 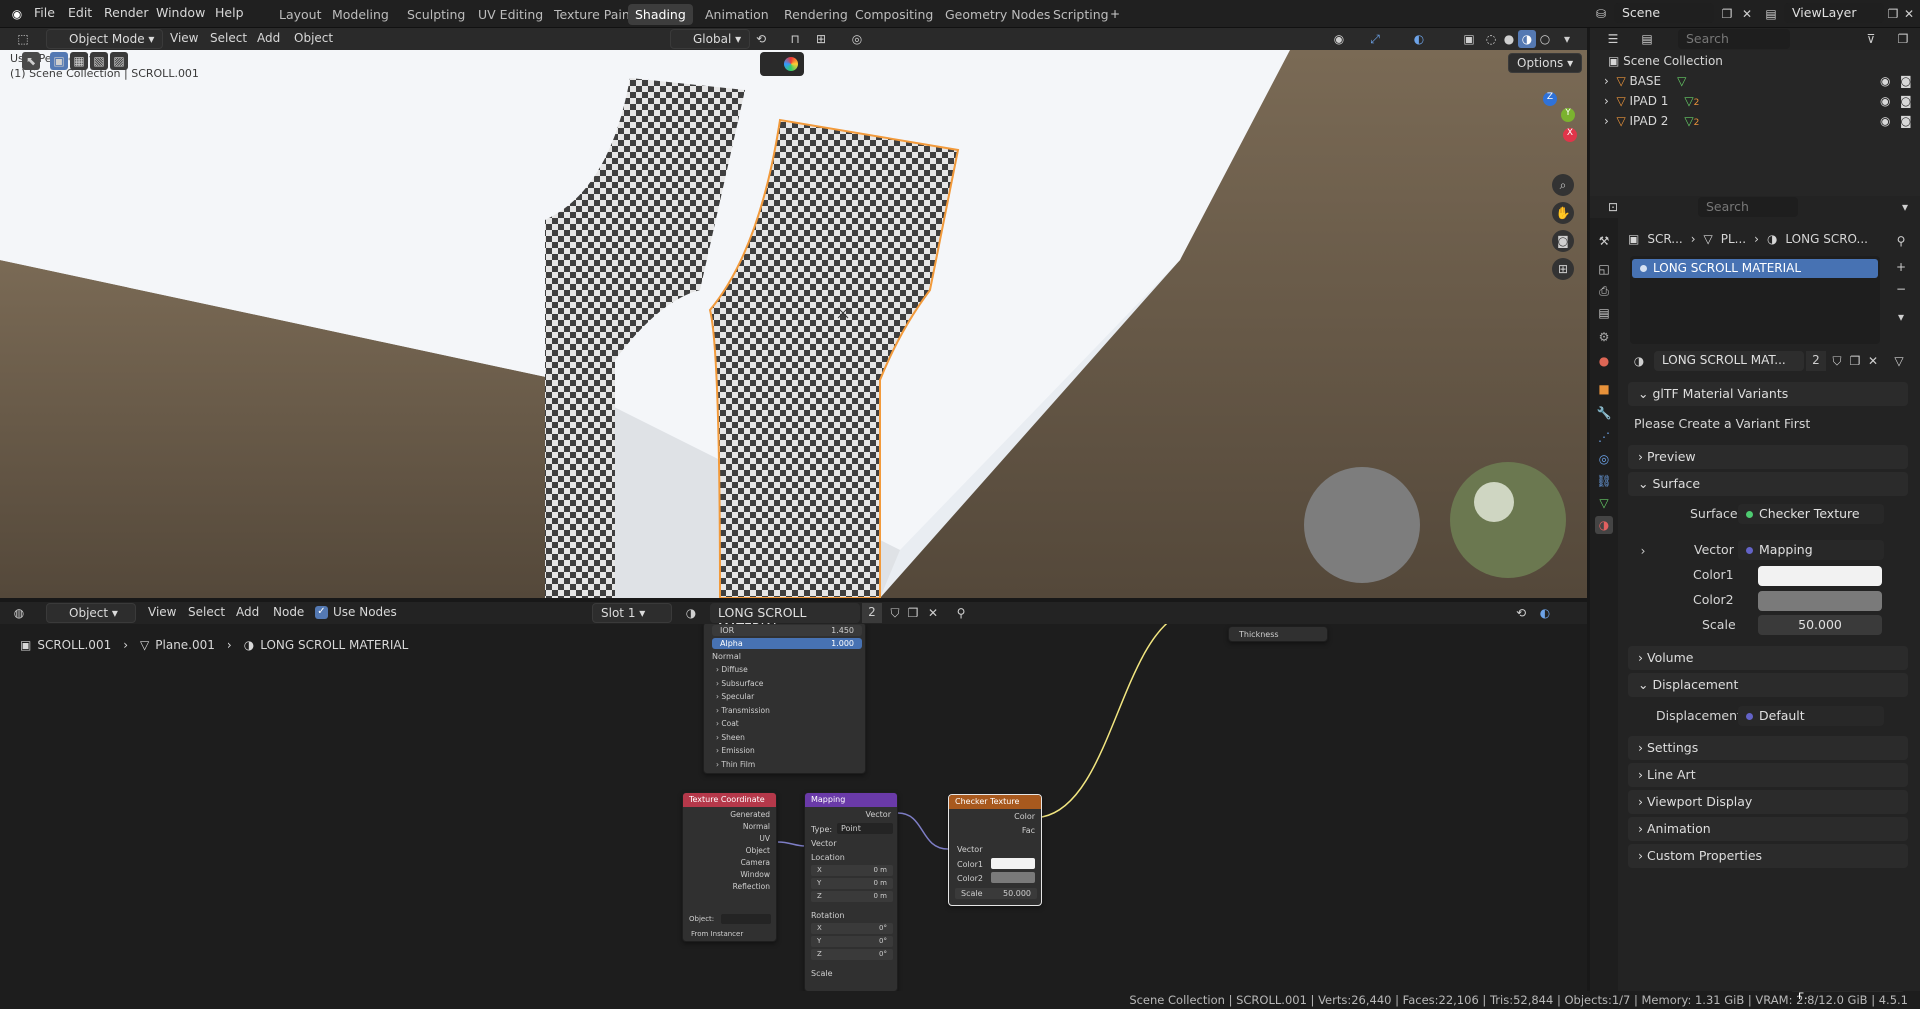 What do you see at coordinates (1604, 503) in the screenshot?
I see `data-tab-icon: ▽` at bounding box center [1604, 503].